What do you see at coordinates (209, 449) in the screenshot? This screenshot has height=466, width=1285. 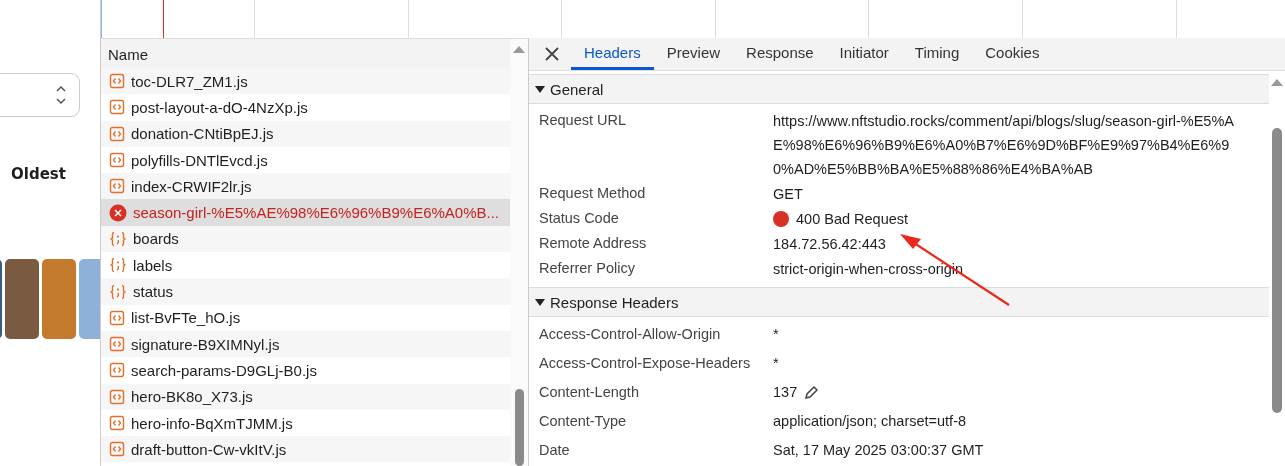 I see `request-name: draft-button-Cw-vkItV.js` at bounding box center [209, 449].